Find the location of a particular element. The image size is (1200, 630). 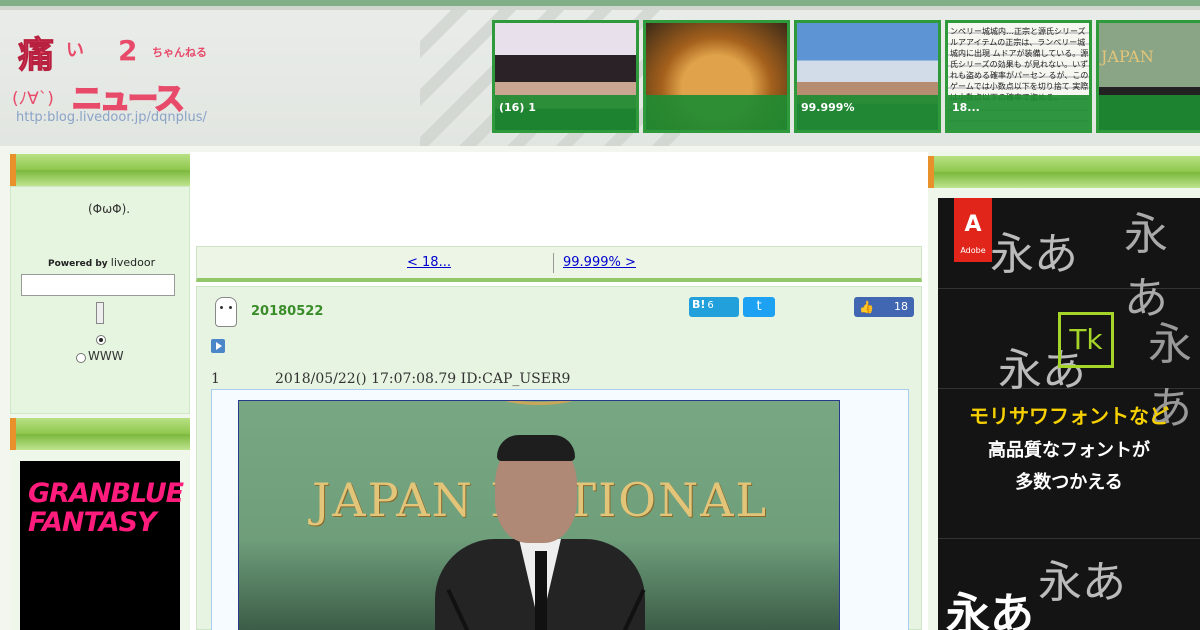

powered-by-text: Powered by is located at coordinates (78, 264).